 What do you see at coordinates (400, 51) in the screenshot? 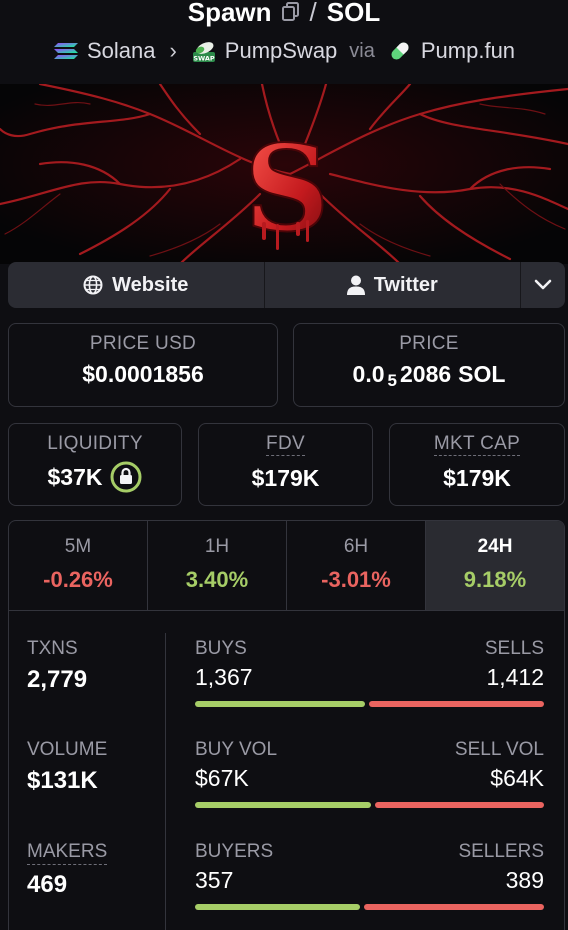
I see `pumpfun-icon` at bounding box center [400, 51].